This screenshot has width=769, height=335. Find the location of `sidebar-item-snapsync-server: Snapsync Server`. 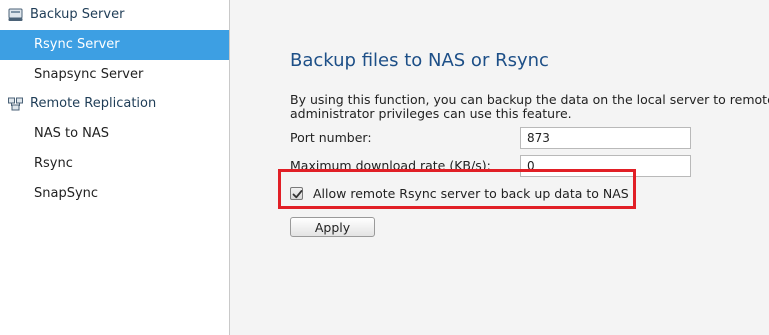

sidebar-item-snapsync-server: Snapsync Server is located at coordinates (114, 75).